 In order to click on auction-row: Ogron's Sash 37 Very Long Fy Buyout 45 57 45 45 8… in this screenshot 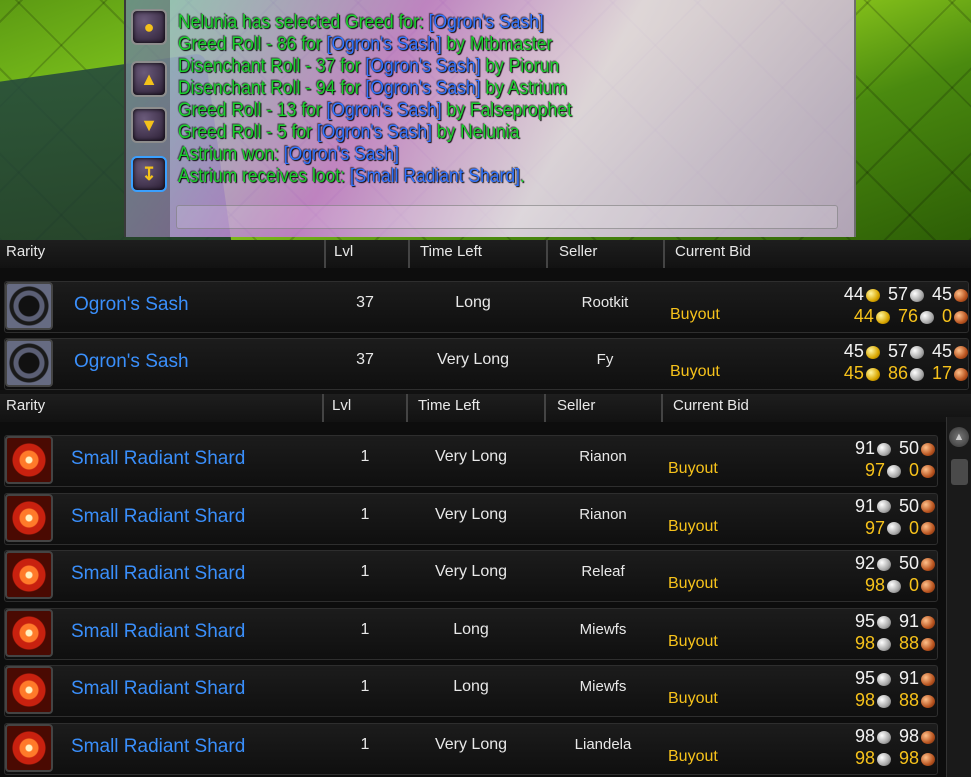, I will do `click(486, 364)`.